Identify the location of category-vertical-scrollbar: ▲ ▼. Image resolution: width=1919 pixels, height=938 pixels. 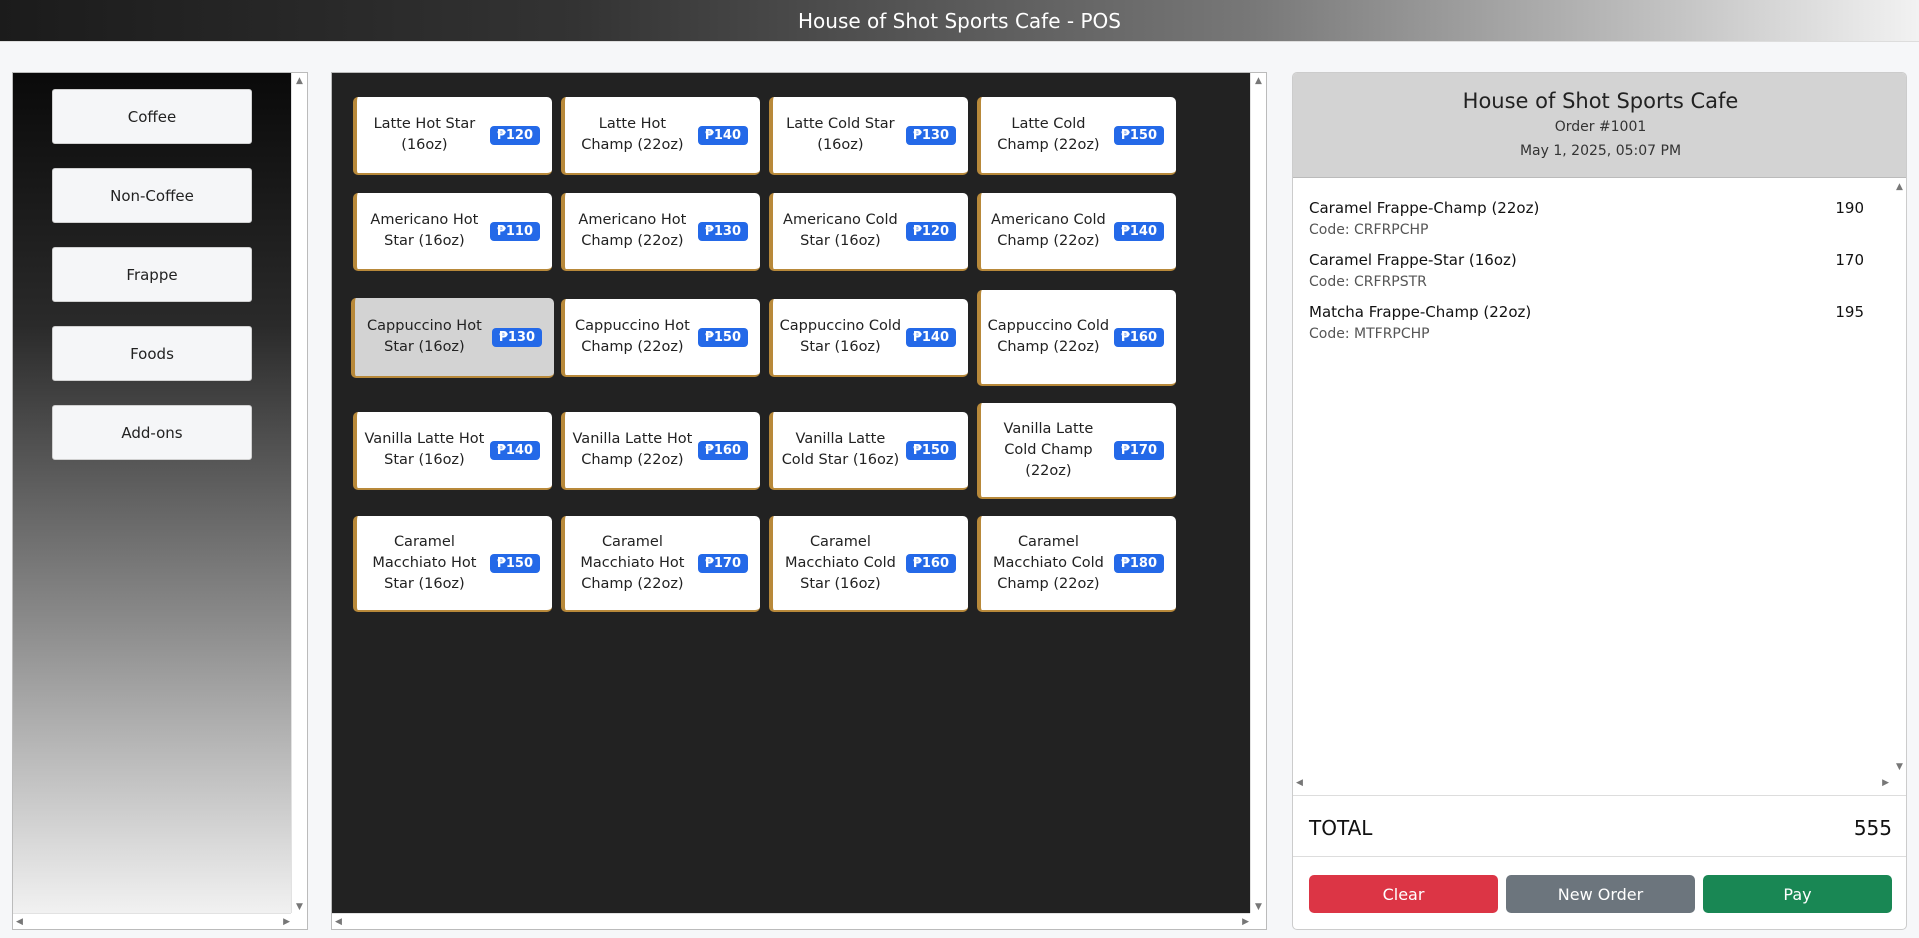
(299, 494).